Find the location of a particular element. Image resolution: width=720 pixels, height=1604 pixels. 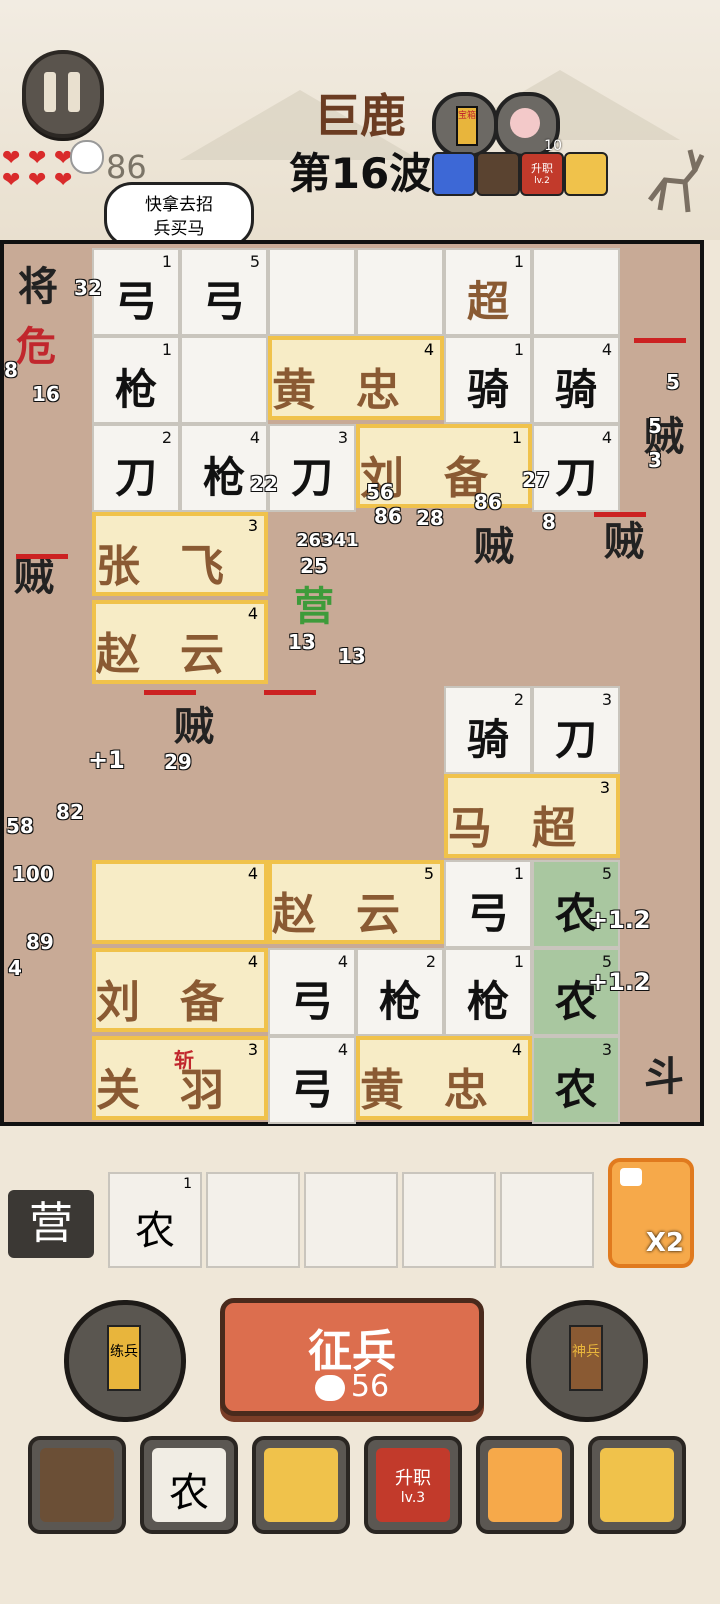

unit-tile: 农3 is located at coordinates (576, 1080).